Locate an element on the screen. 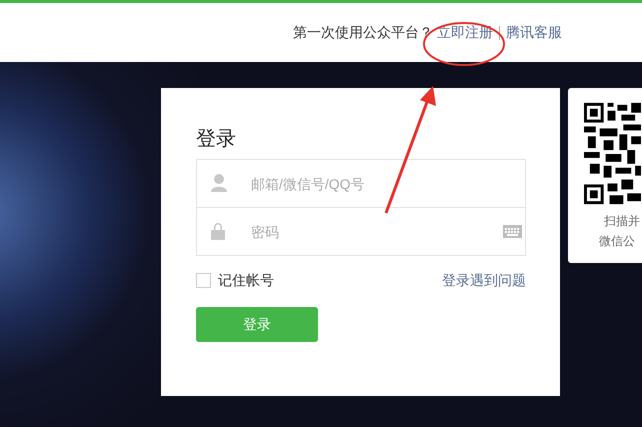  qr-caption-line: 扫描并 is located at coordinates (622, 221).